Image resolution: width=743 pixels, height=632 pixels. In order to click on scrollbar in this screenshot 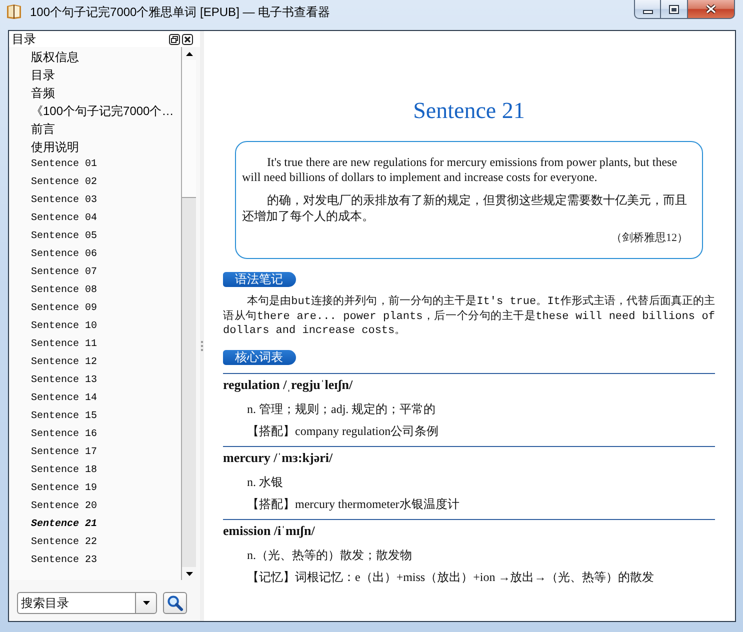, I will do `click(188, 313)`.